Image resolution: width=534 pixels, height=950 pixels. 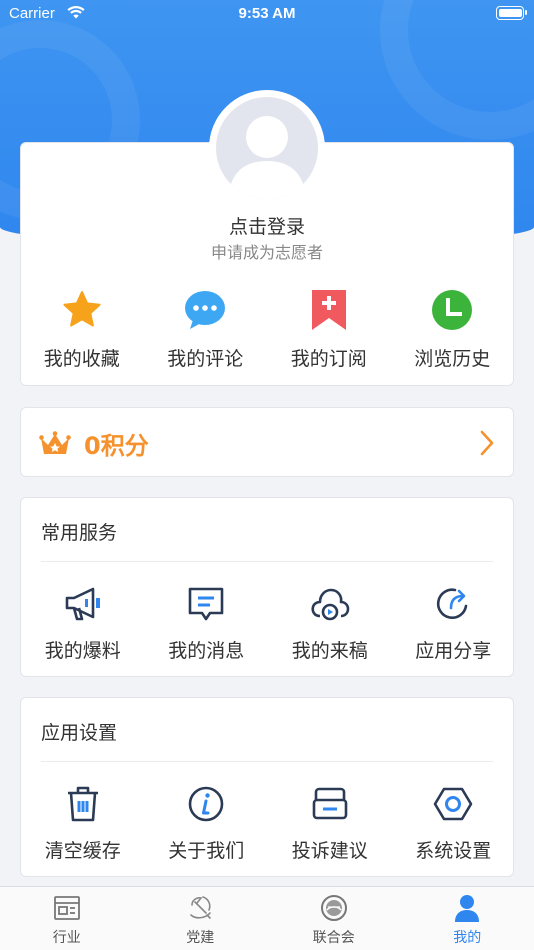 I want to click on bottom-tab-bar: 行业 党建 联合会 我的, so click(x=267, y=918).